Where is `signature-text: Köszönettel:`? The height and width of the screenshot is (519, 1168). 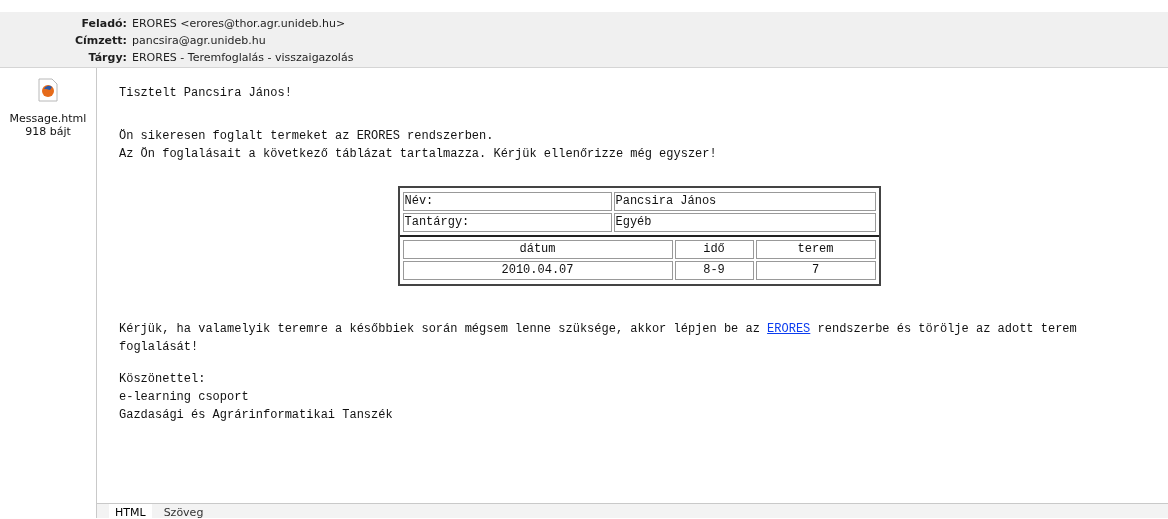
signature-text: Köszönettel: is located at coordinates (163, 379).